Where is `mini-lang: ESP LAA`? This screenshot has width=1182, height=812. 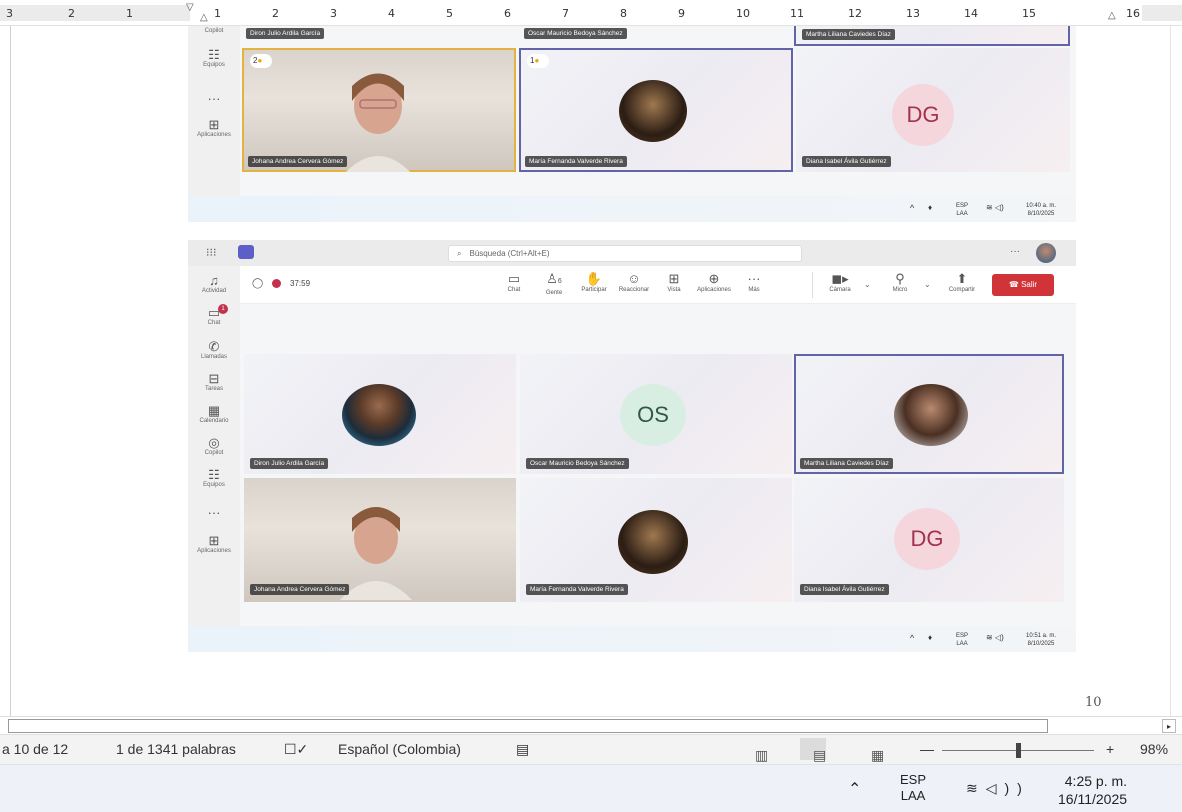
mini-lang: ESP LAA is located at coordinates (962, 640).